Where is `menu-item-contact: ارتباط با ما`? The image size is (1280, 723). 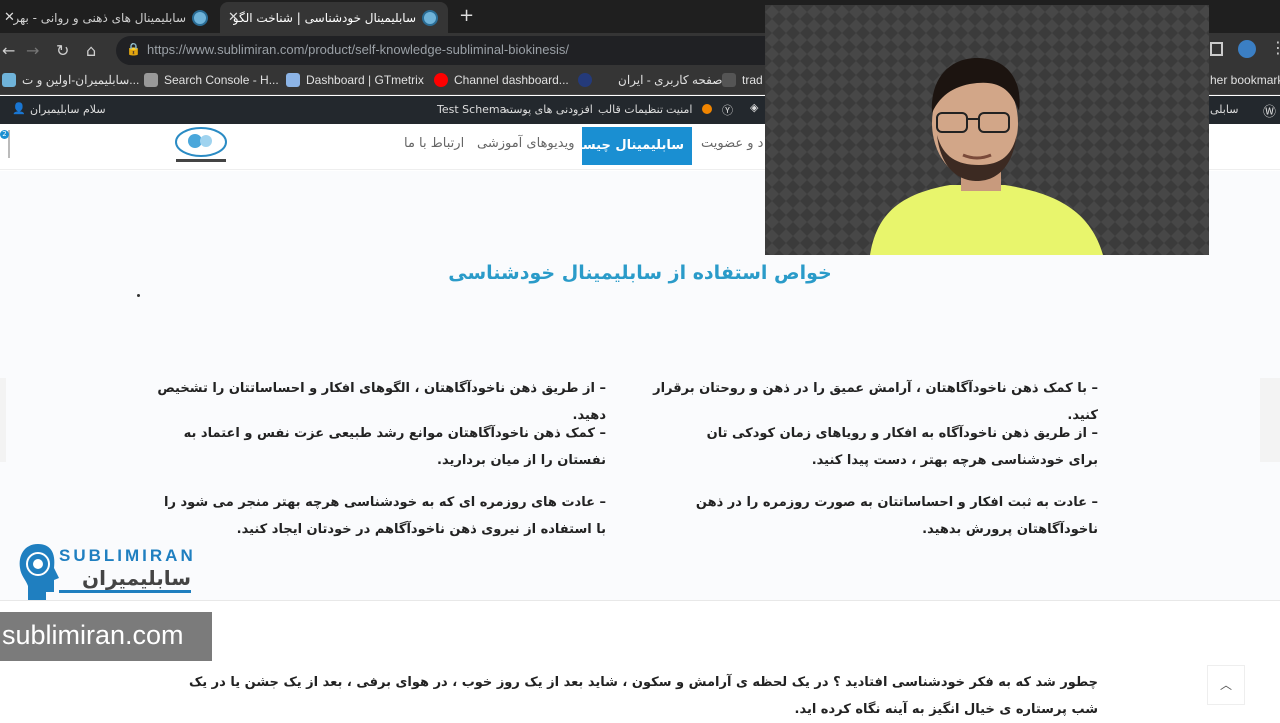
menu-item-contact: ارتباط با ما is located at coordinates (434, 143).